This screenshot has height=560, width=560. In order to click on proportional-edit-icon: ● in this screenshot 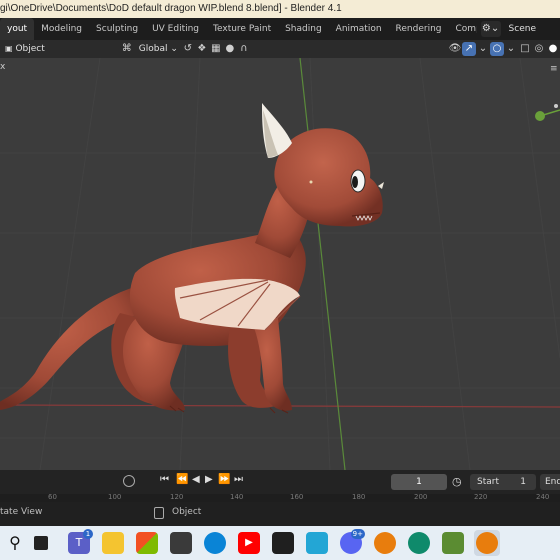, I will do `click(230, 49)`.